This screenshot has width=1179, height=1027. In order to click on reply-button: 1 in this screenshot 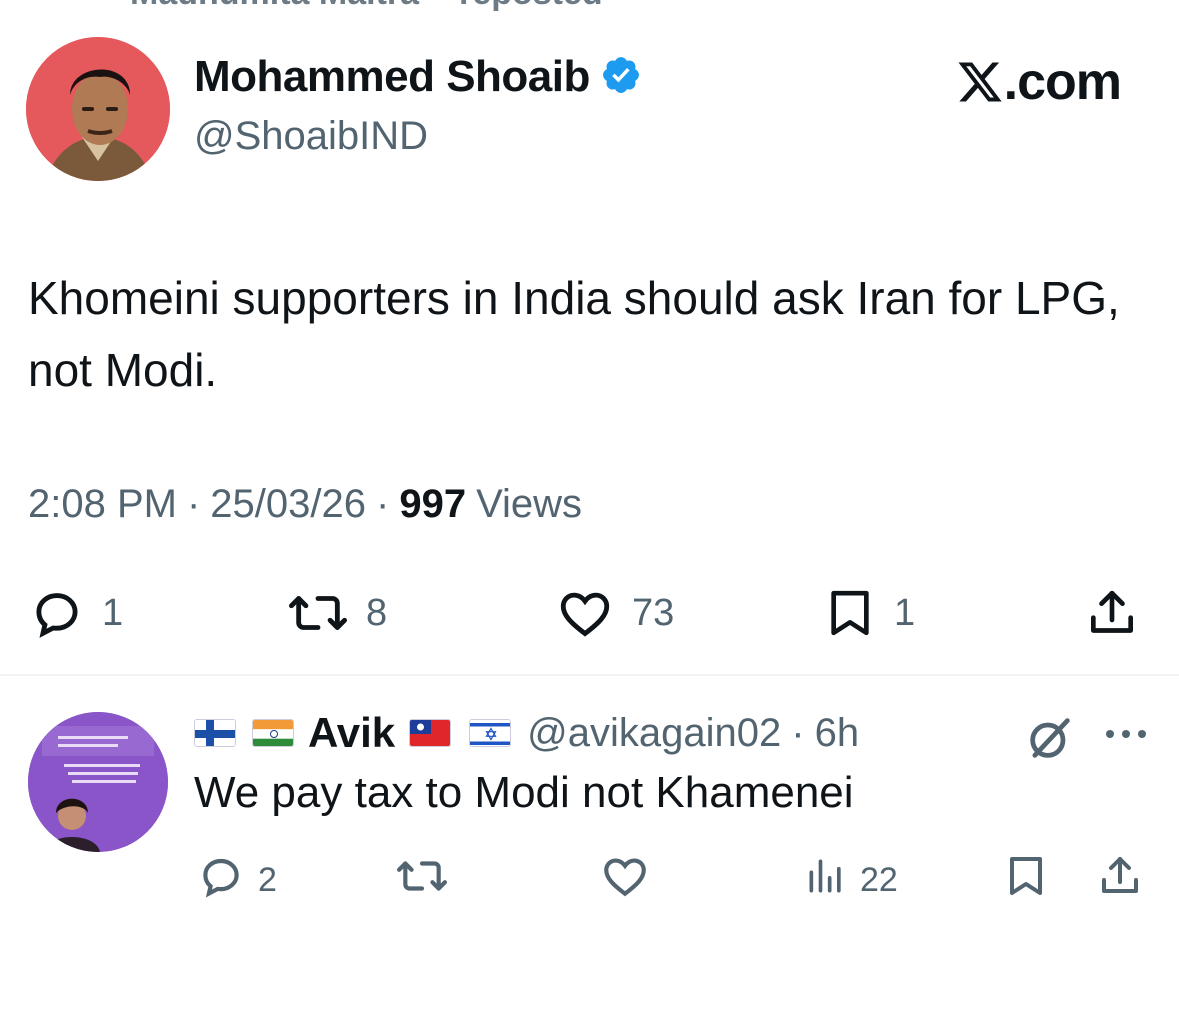, I will do `click(75, 613)`.